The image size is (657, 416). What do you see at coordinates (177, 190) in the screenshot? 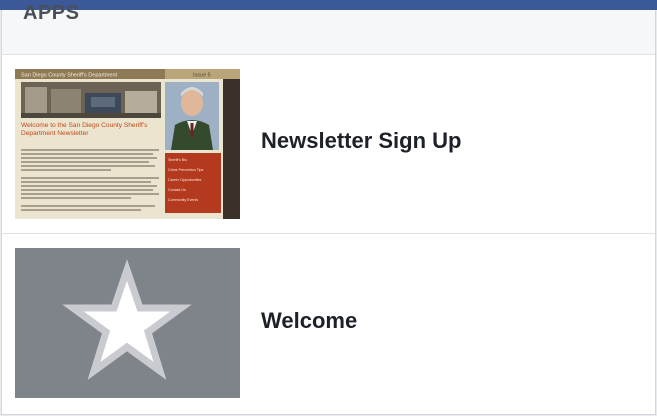
I see `newsletter-side-link: Contact Us` at bounding box center [177, 190].